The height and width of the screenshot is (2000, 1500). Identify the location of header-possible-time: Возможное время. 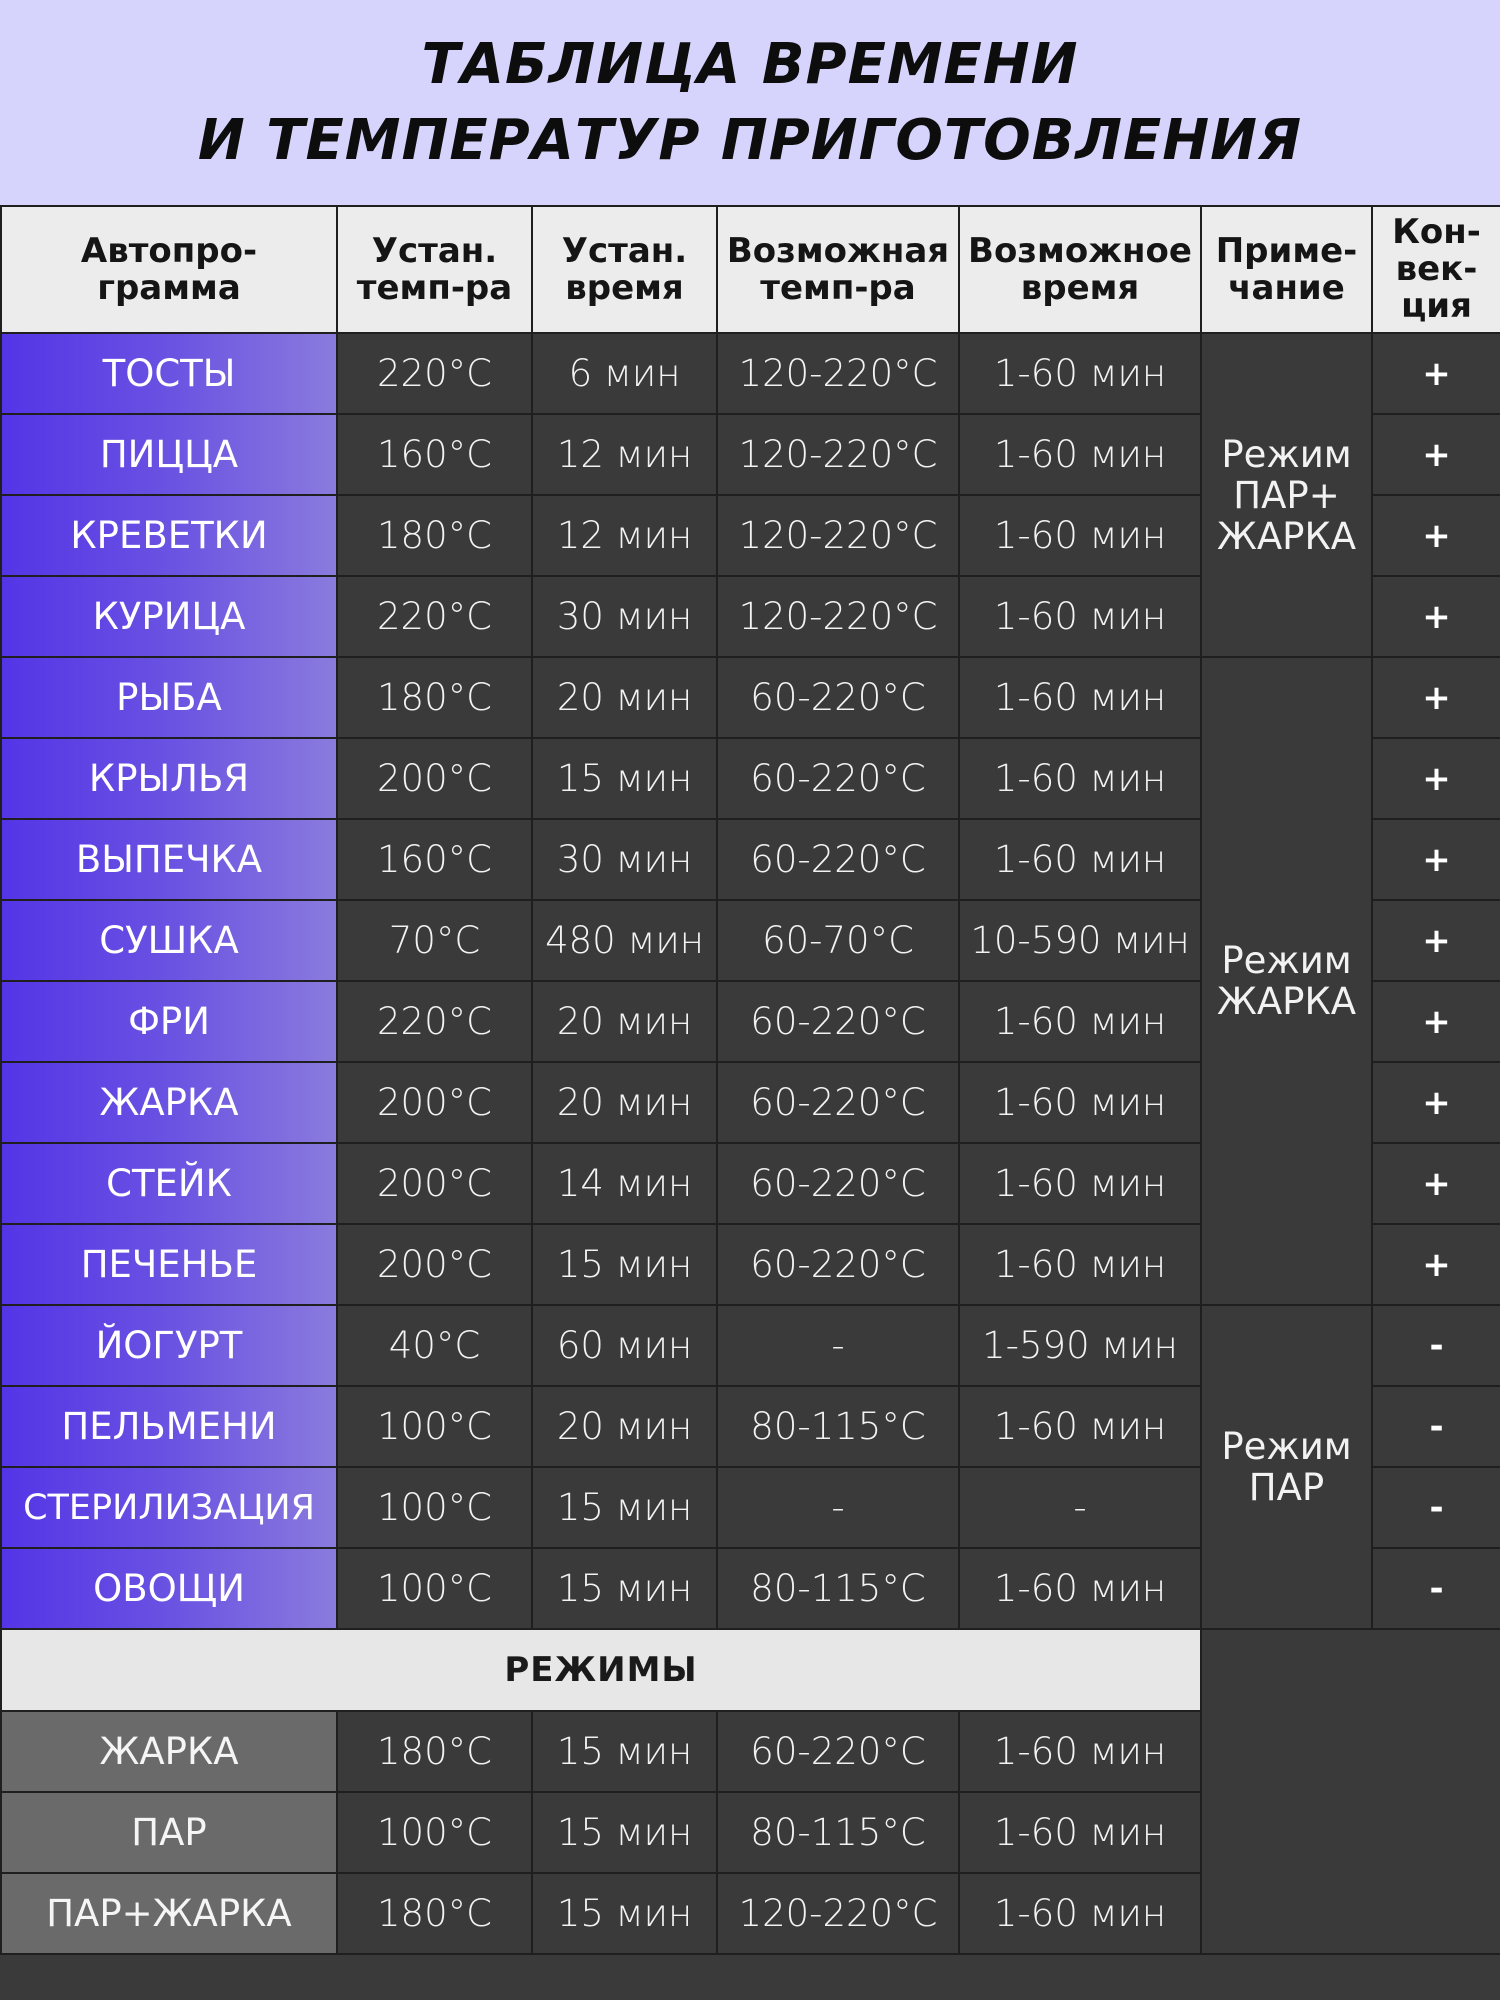
(1080, 269).